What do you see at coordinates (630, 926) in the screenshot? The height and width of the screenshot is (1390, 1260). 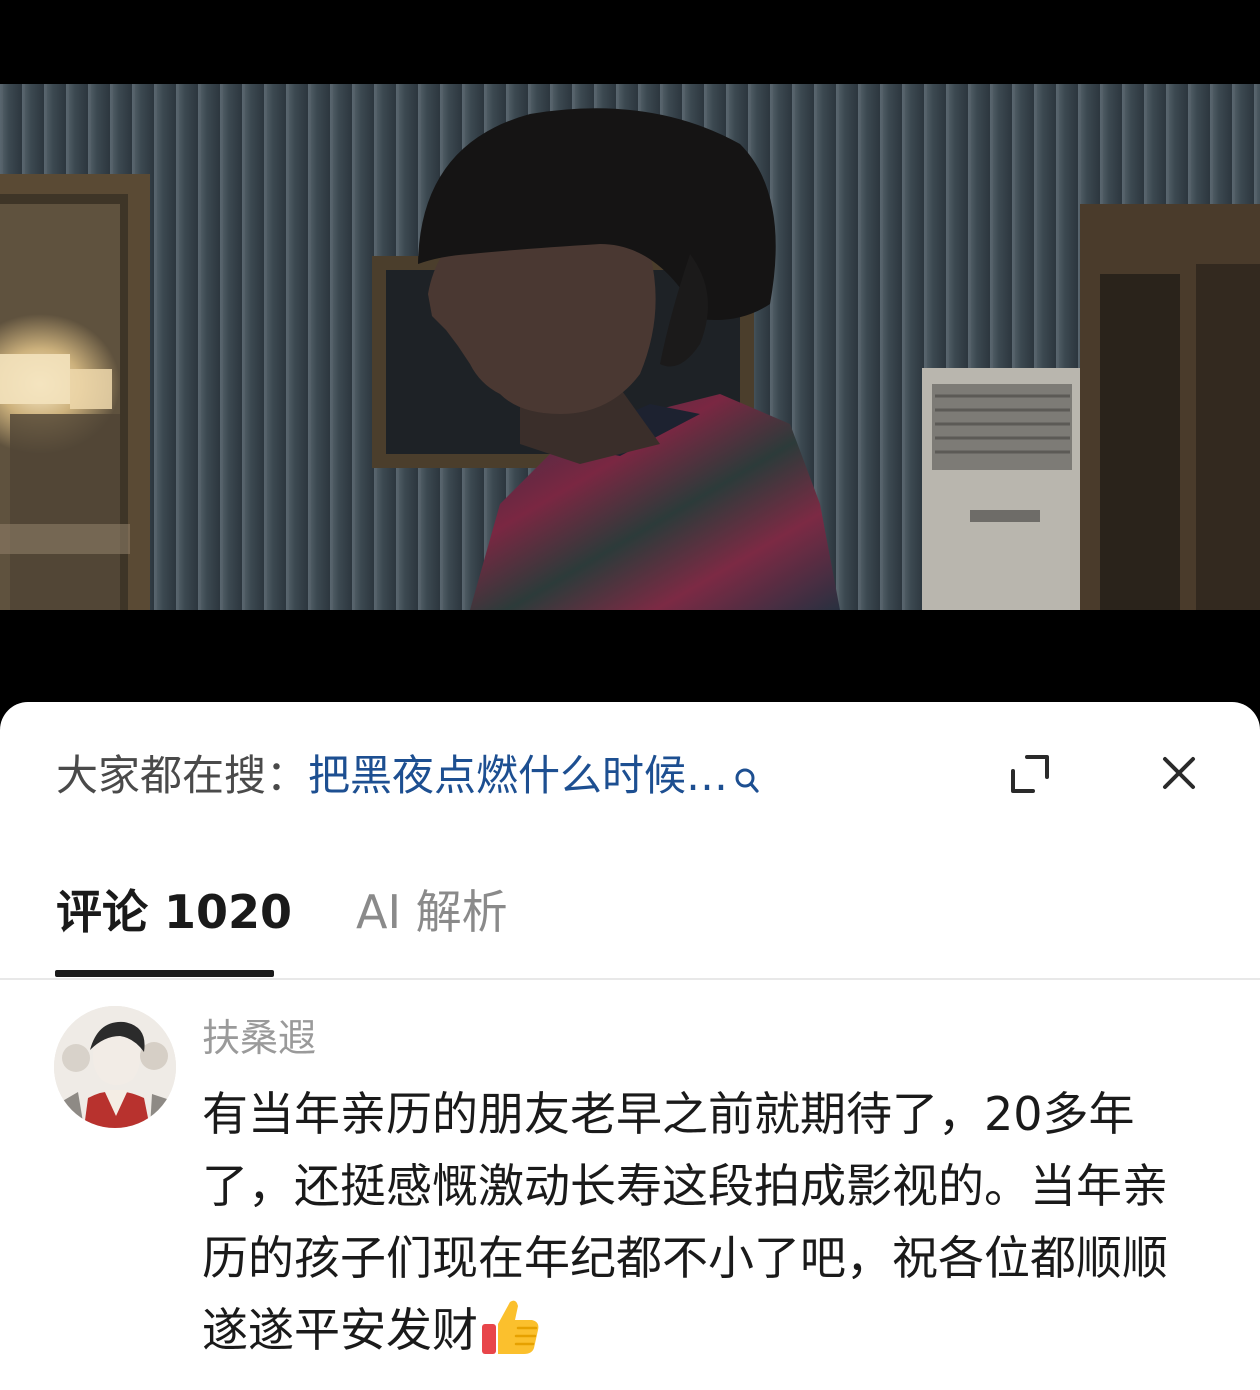 I see `comment-tabs: 评论 1020 AI 解析` at bounding box center [630, 926].